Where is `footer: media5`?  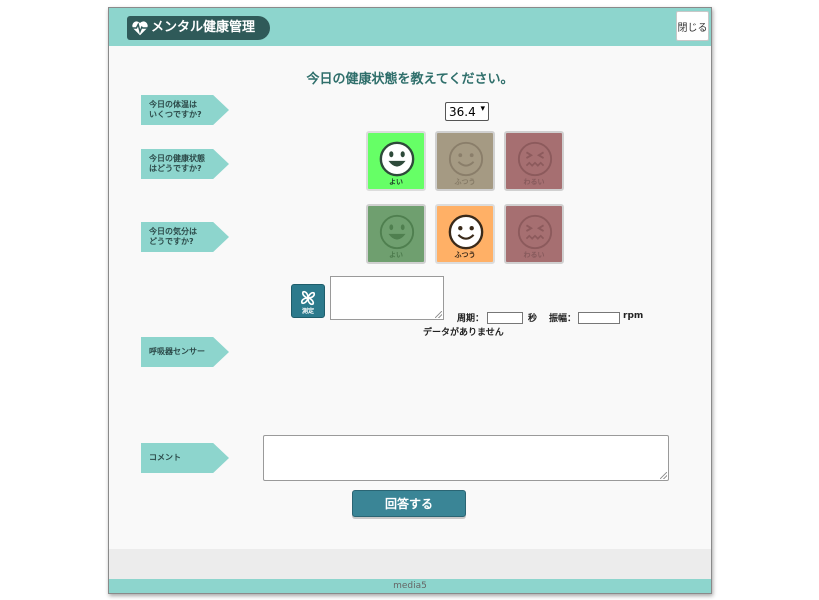 footer: media5 is located at coordinates (410, 586).